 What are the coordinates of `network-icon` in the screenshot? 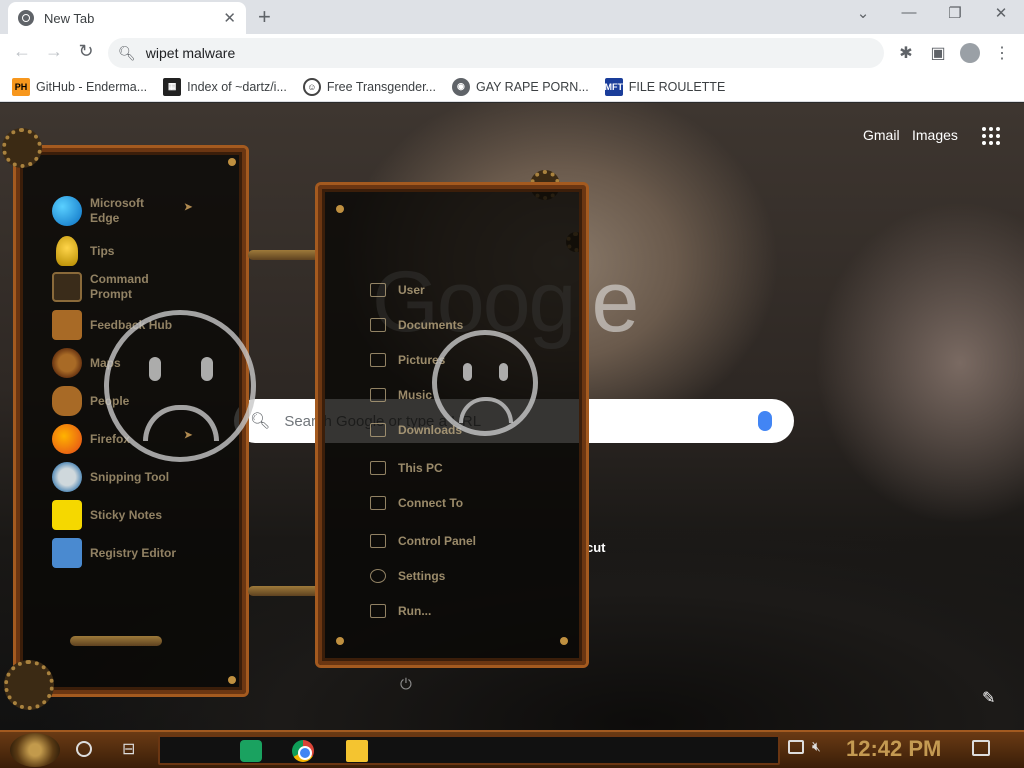 It's located at (796, 747).